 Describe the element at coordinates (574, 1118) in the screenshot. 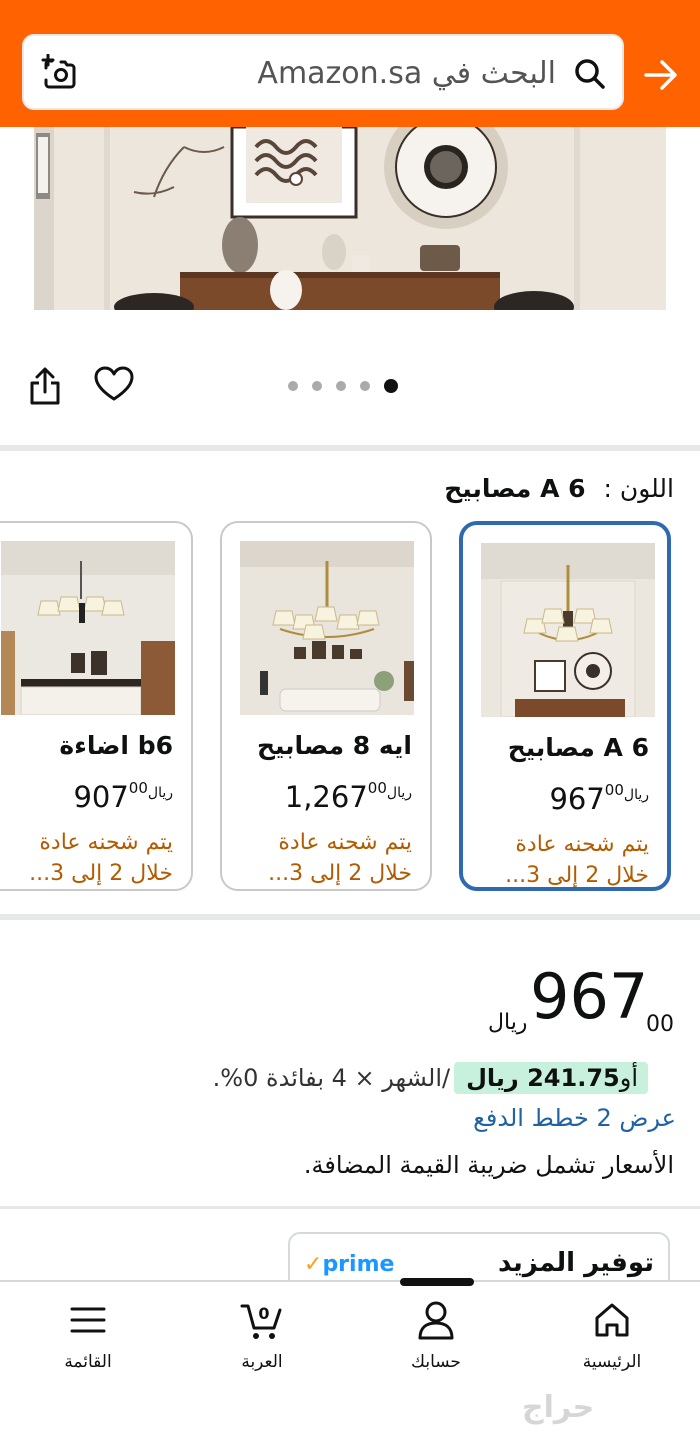

I see `payment-plans-link: عرض 2 خطط الدفع` at that location.